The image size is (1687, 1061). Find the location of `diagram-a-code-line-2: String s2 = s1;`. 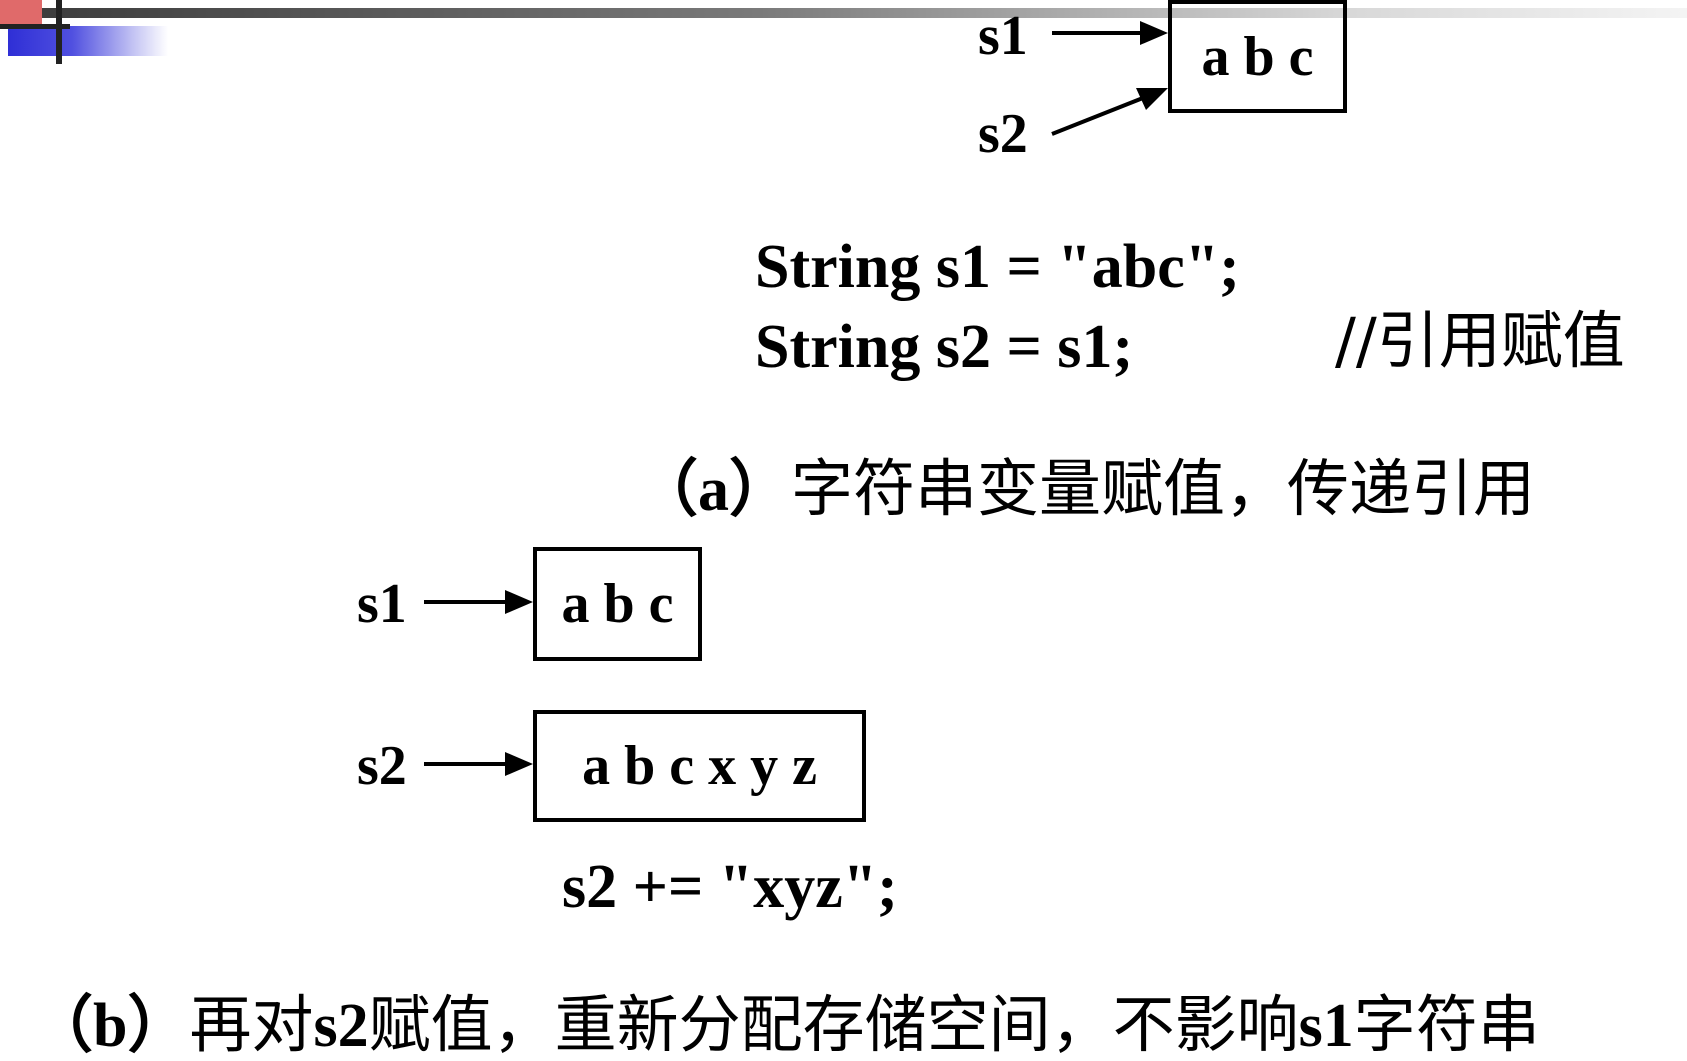

diagram-a-code-line-2: String s2 = s1; is located at coordinates (944, 347).